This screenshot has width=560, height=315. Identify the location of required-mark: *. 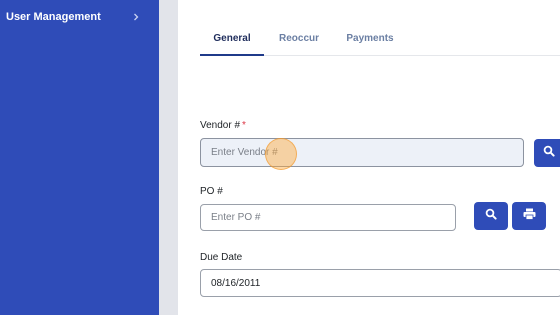
(244, 125).